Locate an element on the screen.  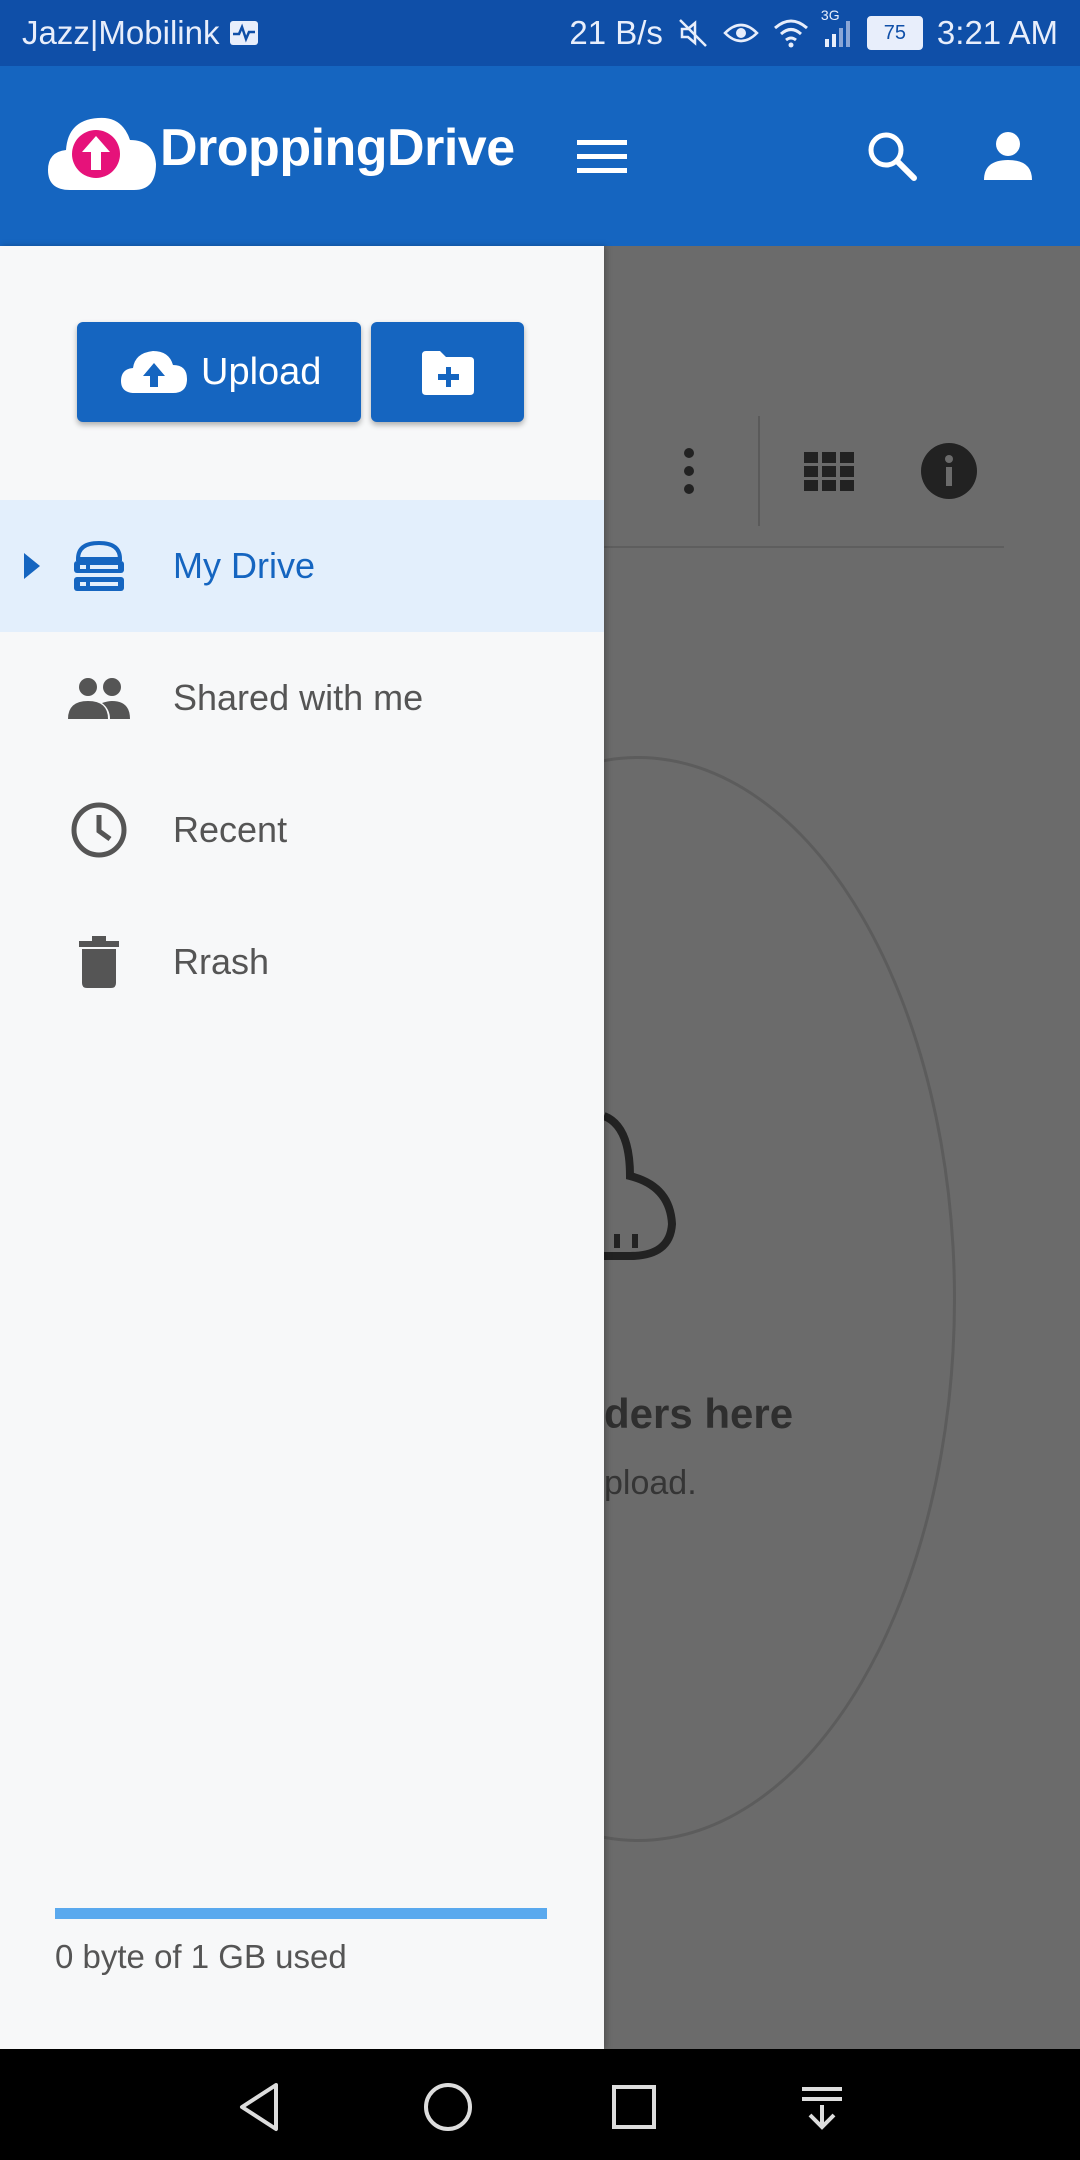
battery-icon: 75 is located at coordinates (894, 33).